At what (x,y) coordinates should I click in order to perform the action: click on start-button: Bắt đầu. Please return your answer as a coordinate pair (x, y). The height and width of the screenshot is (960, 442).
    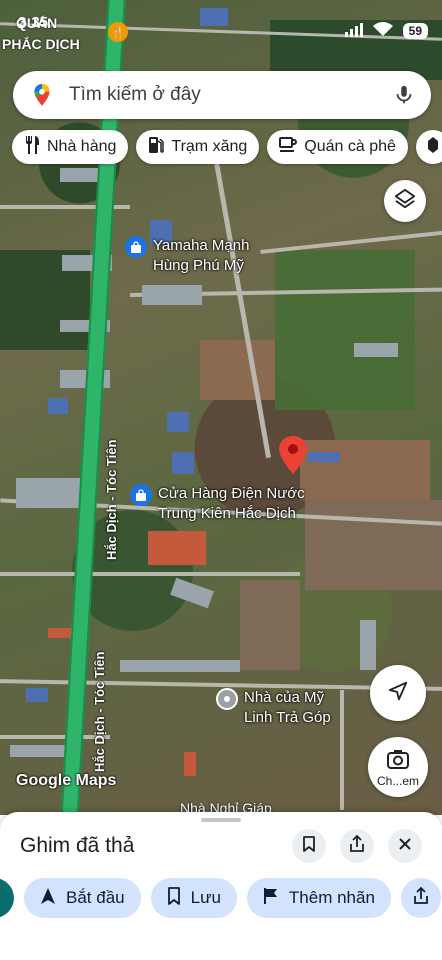
    Looking at the image, I should click on (82, 898).